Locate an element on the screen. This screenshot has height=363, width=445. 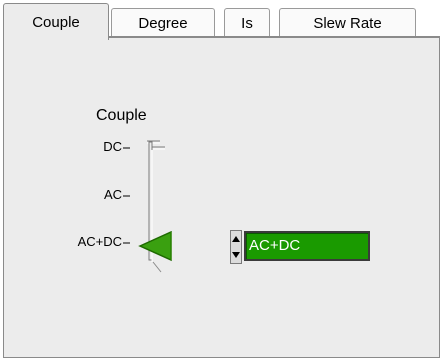
tab-couple: Couple is located at coordinates (56, 21).